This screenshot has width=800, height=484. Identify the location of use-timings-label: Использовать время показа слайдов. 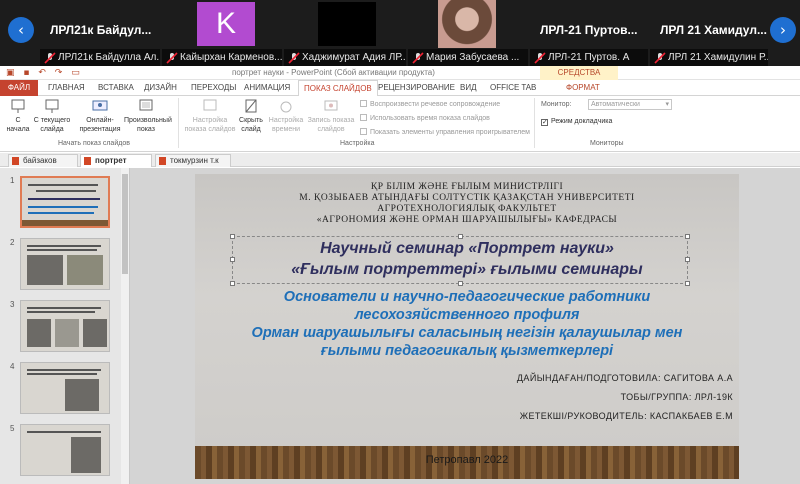
(430, 118).